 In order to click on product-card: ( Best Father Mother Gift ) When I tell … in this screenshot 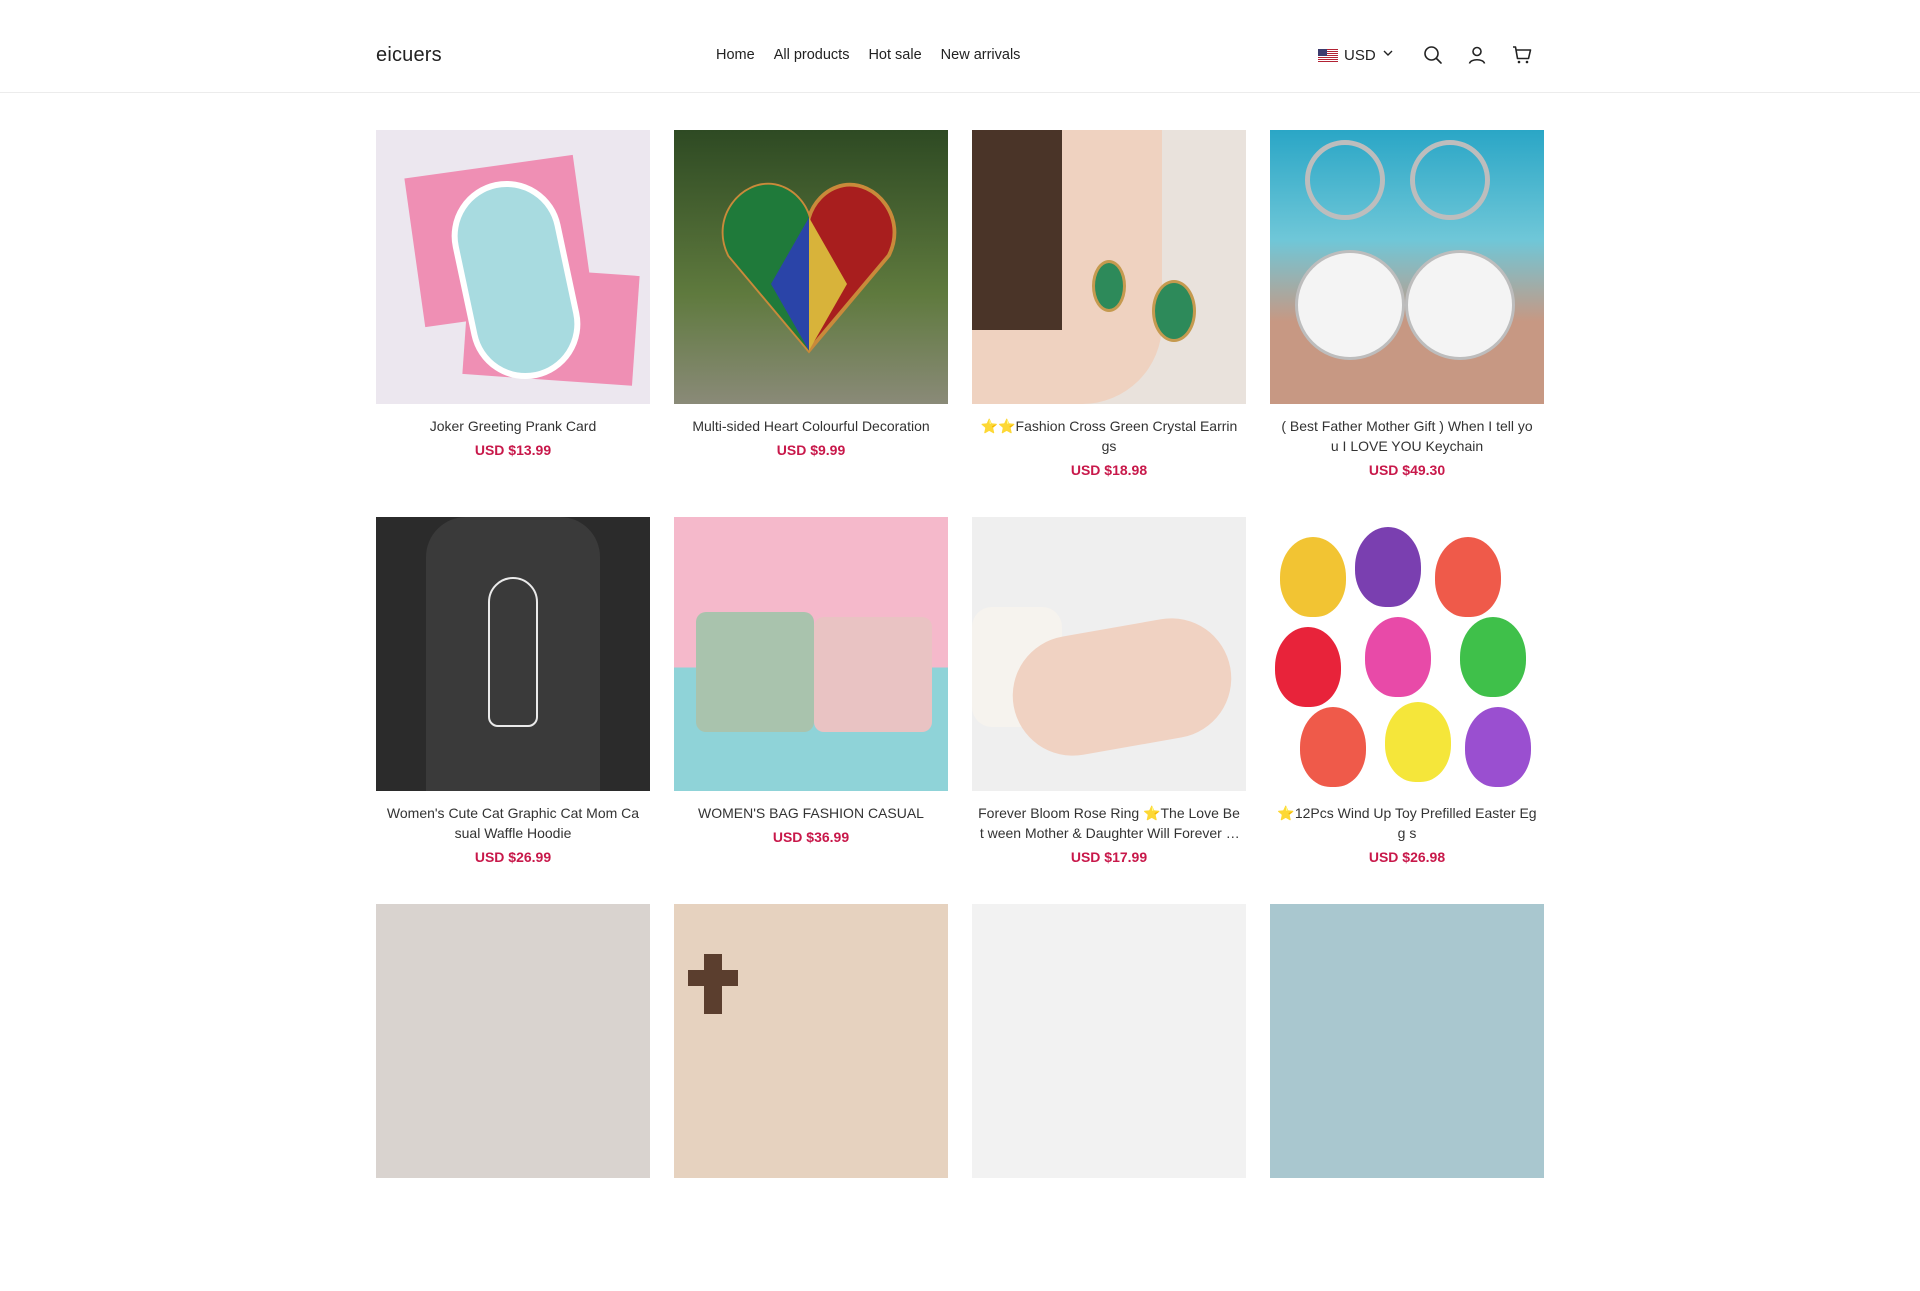, I will do `click(1407, 323)`.